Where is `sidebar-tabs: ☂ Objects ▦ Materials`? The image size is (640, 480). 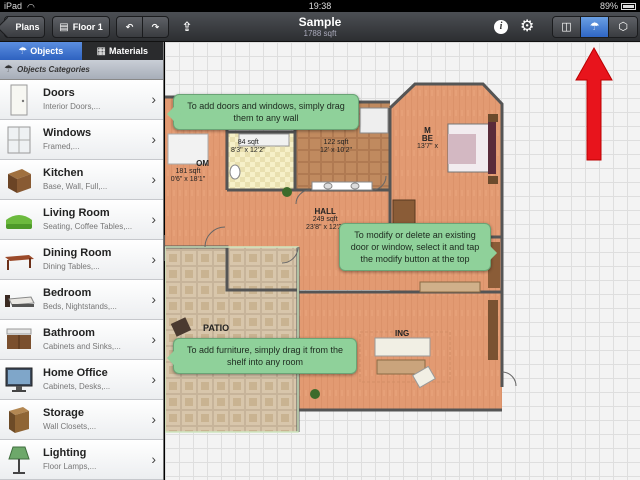 sidebar-tabs: ☂ Objects ▦ Materials is located at coordinates (81, 51).